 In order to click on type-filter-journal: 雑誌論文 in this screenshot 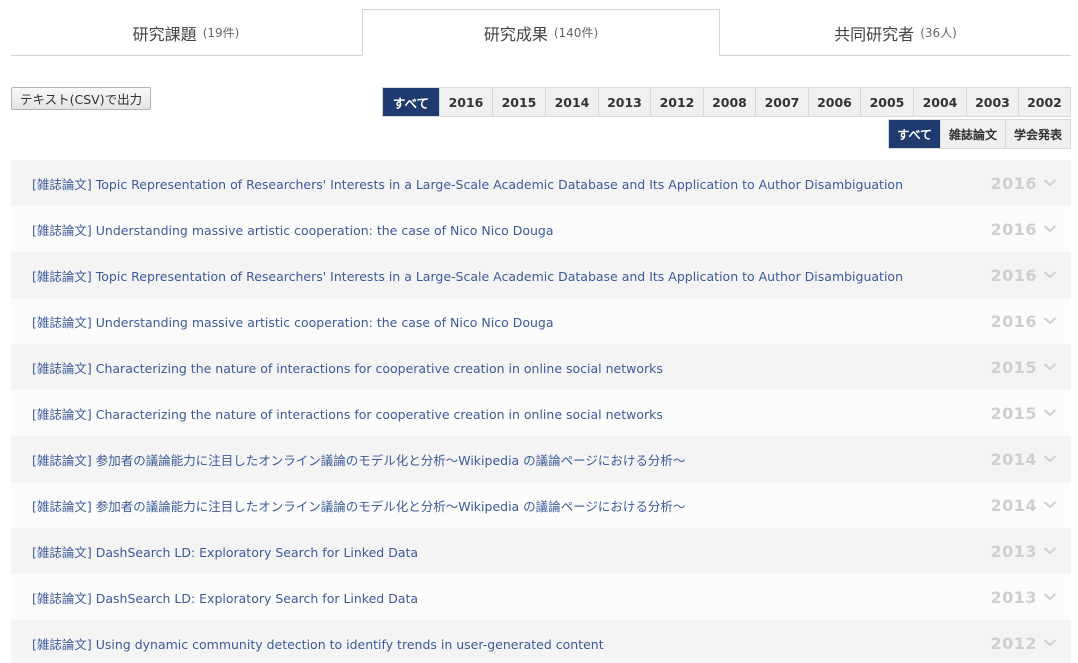, I will do `click(972, 134)`.